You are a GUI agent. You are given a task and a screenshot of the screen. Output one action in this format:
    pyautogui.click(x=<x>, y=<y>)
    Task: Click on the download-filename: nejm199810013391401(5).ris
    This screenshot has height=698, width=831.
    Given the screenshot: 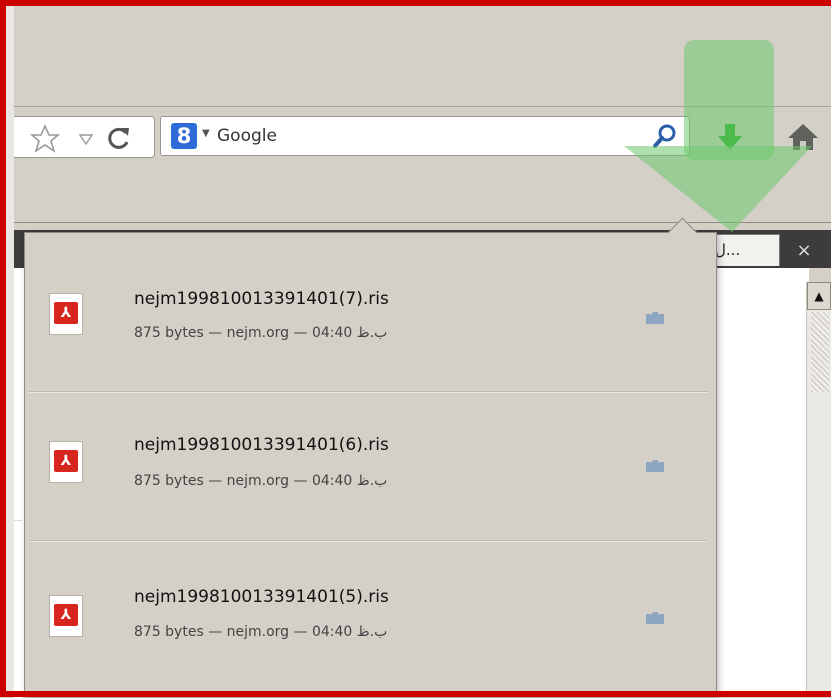 What is the action you would take?
    pyautogui.click(x=261, y=597)
    